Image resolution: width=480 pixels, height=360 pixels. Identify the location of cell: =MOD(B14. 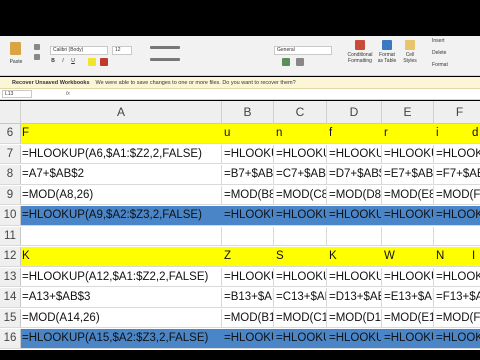
(248, 317).